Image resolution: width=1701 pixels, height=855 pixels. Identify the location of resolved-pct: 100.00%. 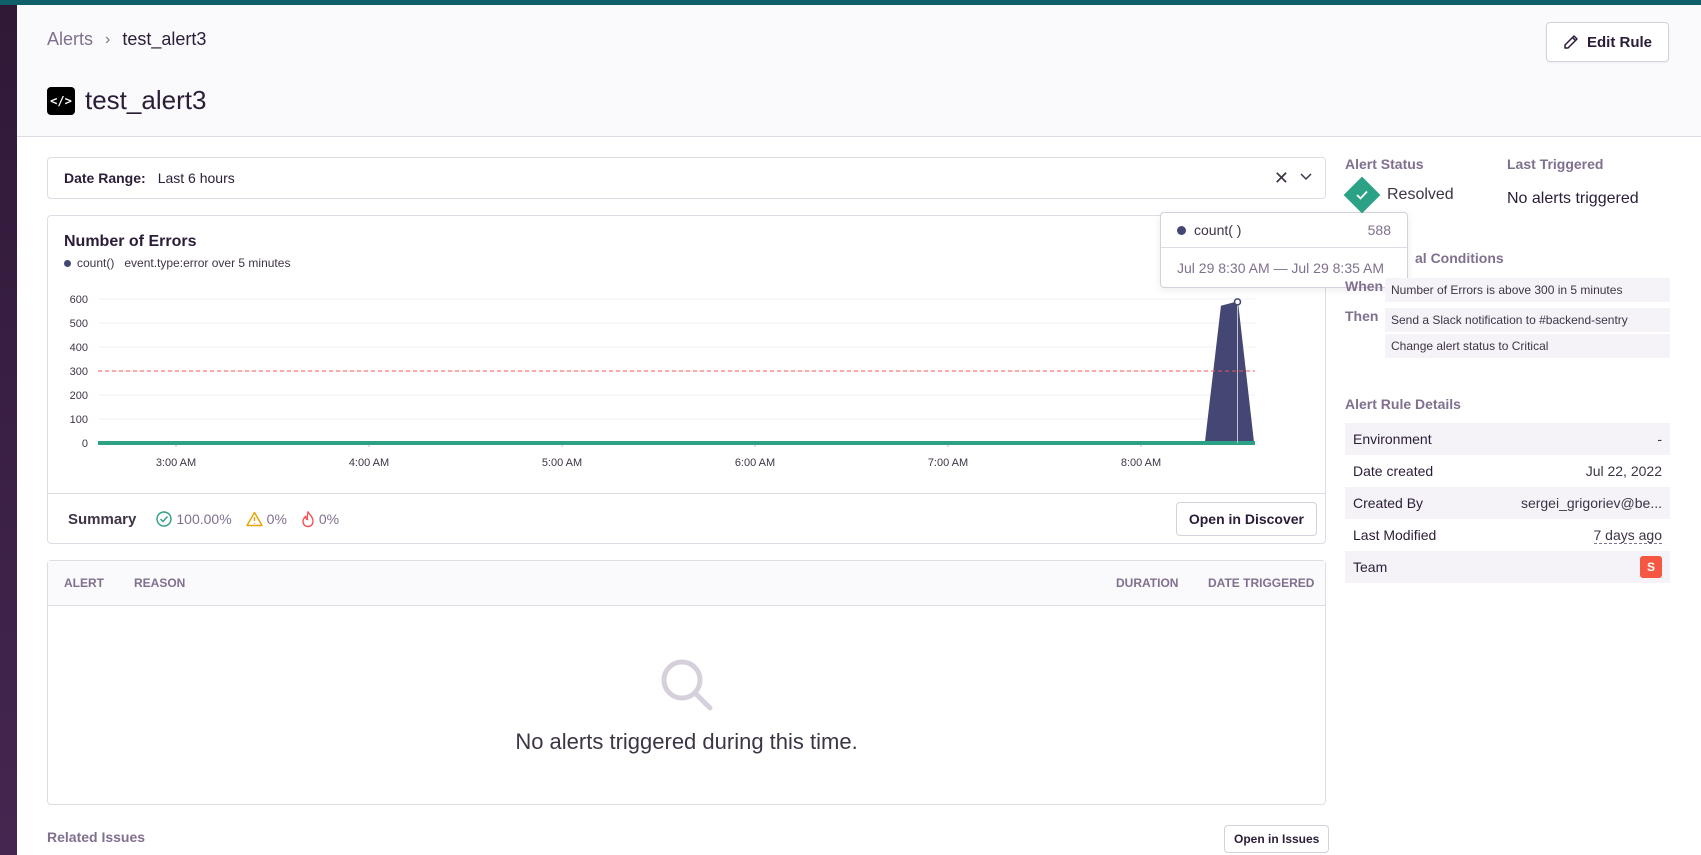
(204, 519).